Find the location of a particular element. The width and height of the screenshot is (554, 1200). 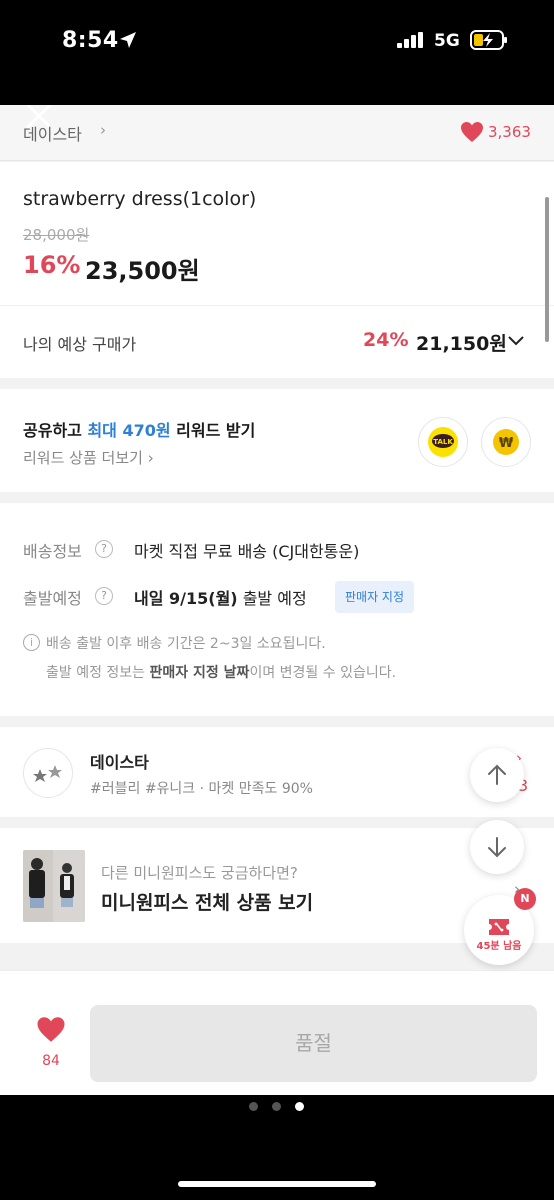

wishlist-count: 84 is located at coordinates (51, 1061).